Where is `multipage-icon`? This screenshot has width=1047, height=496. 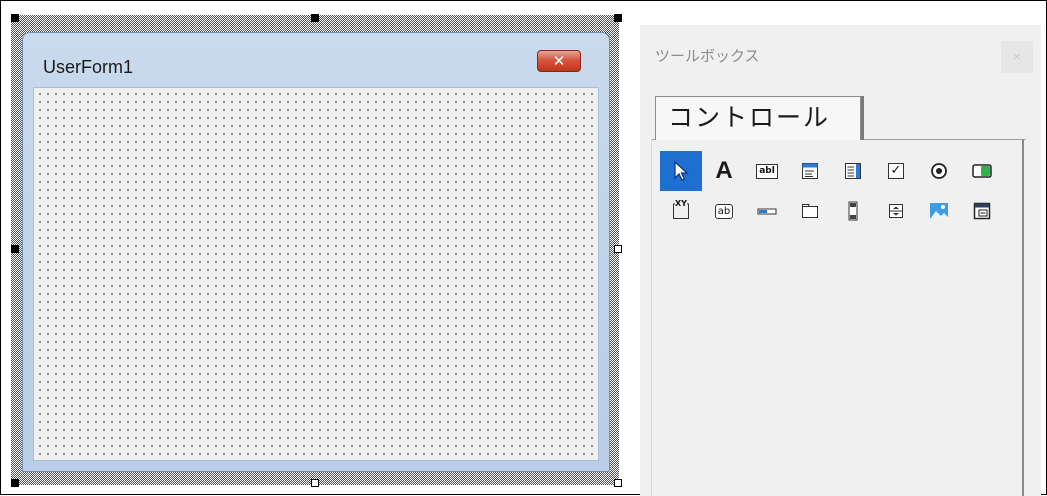
multipage-icon is located at coordinates (810, 211).